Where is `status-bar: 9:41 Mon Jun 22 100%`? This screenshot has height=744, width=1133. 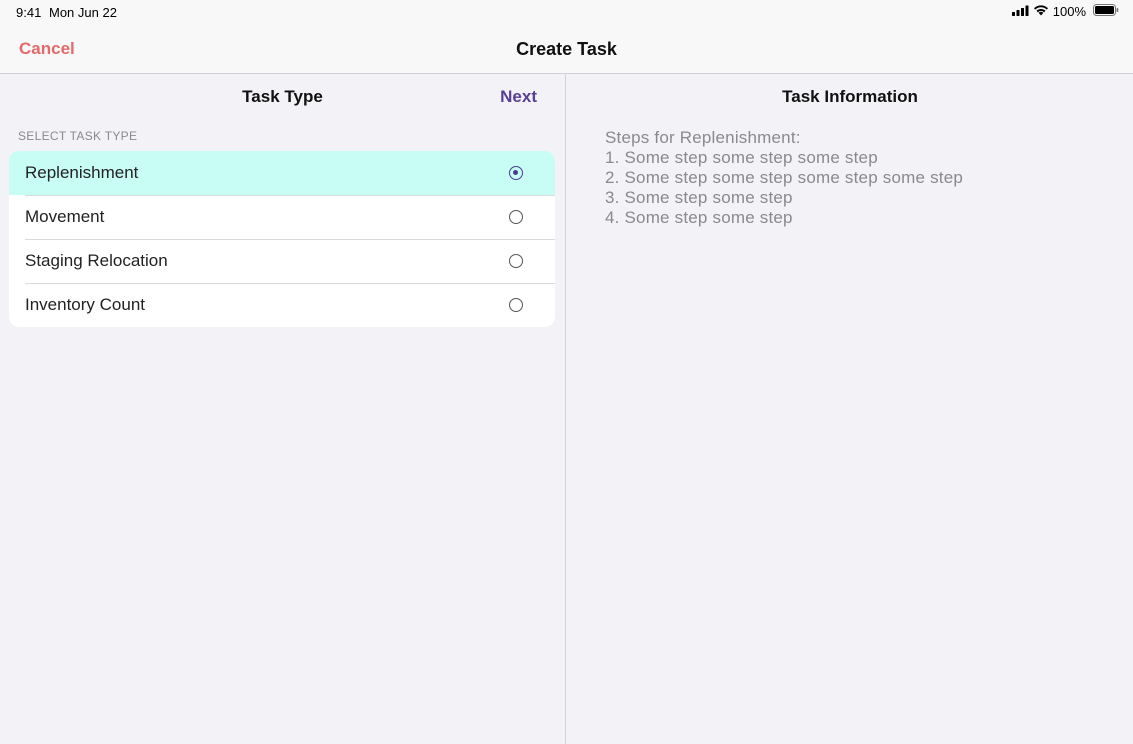
status-bar: 9:41 Mon Jun 22 100% is located at coordinates (566, 11).